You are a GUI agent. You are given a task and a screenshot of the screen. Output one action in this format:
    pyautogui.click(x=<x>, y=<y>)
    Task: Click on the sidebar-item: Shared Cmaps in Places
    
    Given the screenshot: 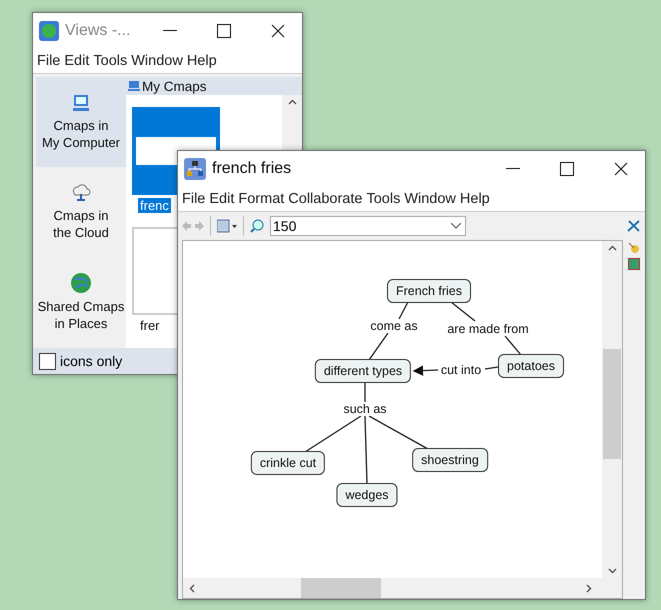 What is the action you would take?
    pyautogui.click(x=81, y=302)
    